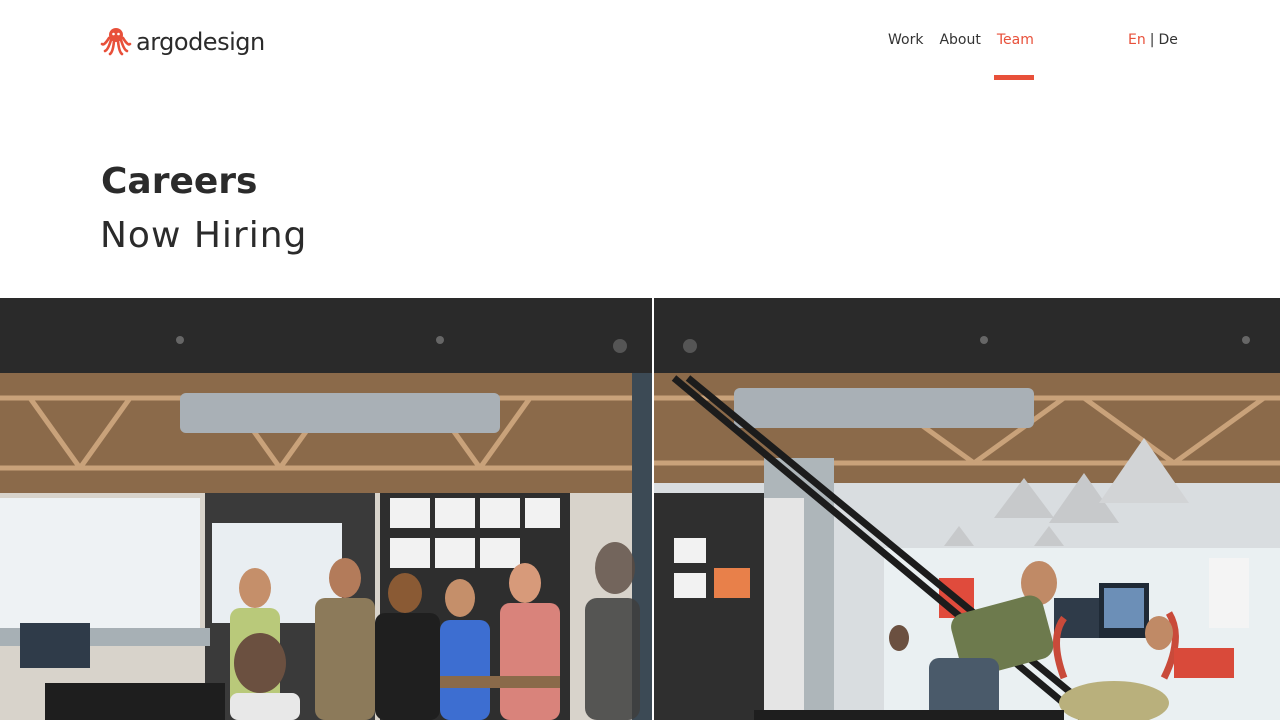 This screenshot has height=720, width=1280. Describe the element at coordinates (179, 181) in the screenshot. I see `page-title: Careers` at that location.